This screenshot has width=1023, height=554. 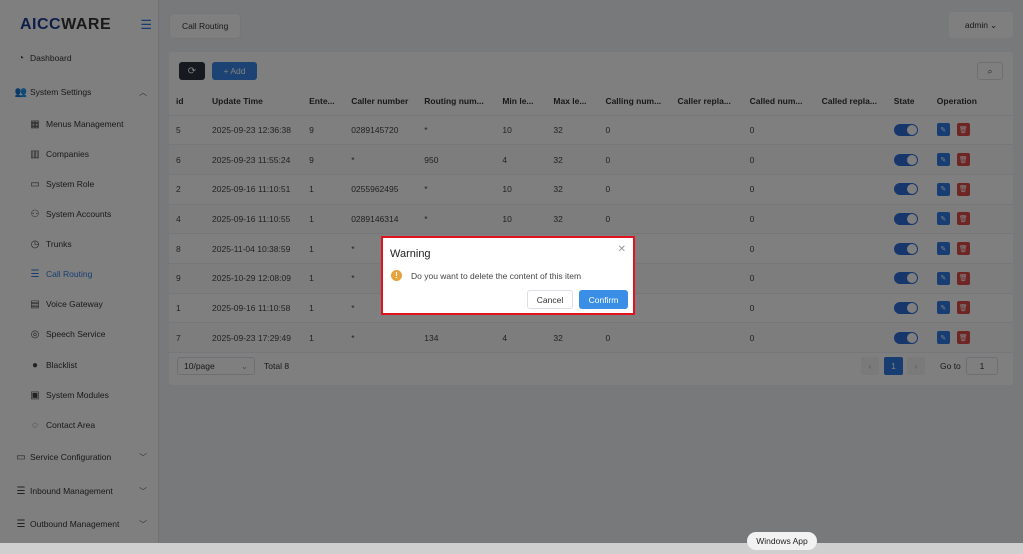 I want to click on warning-icon: !, so click(x=396, y=275).